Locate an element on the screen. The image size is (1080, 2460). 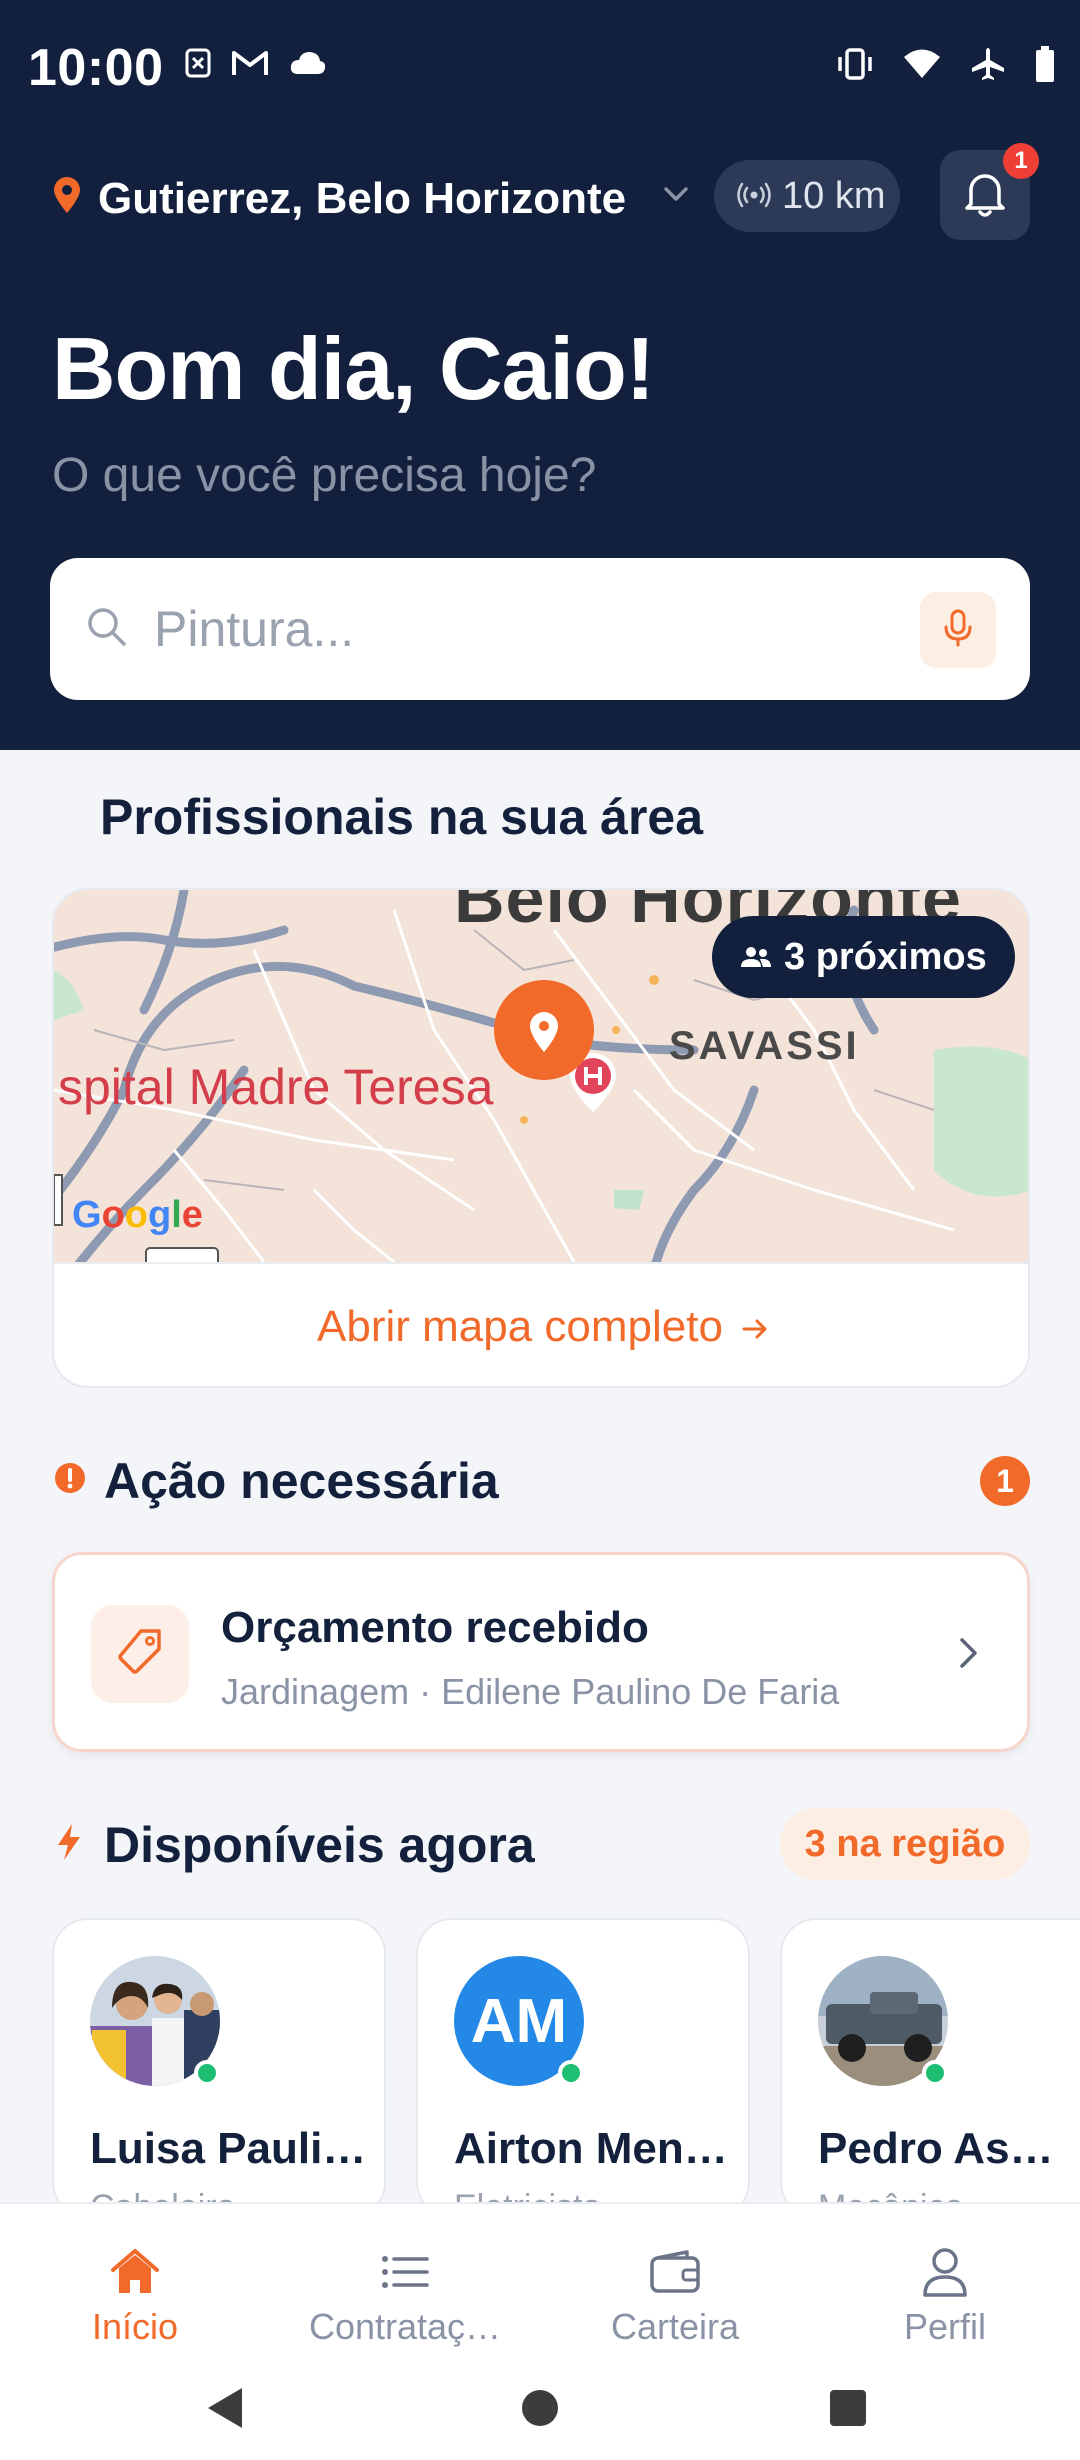
nearby-count-chip: 3 próximos is located at coordinates (863, 957).